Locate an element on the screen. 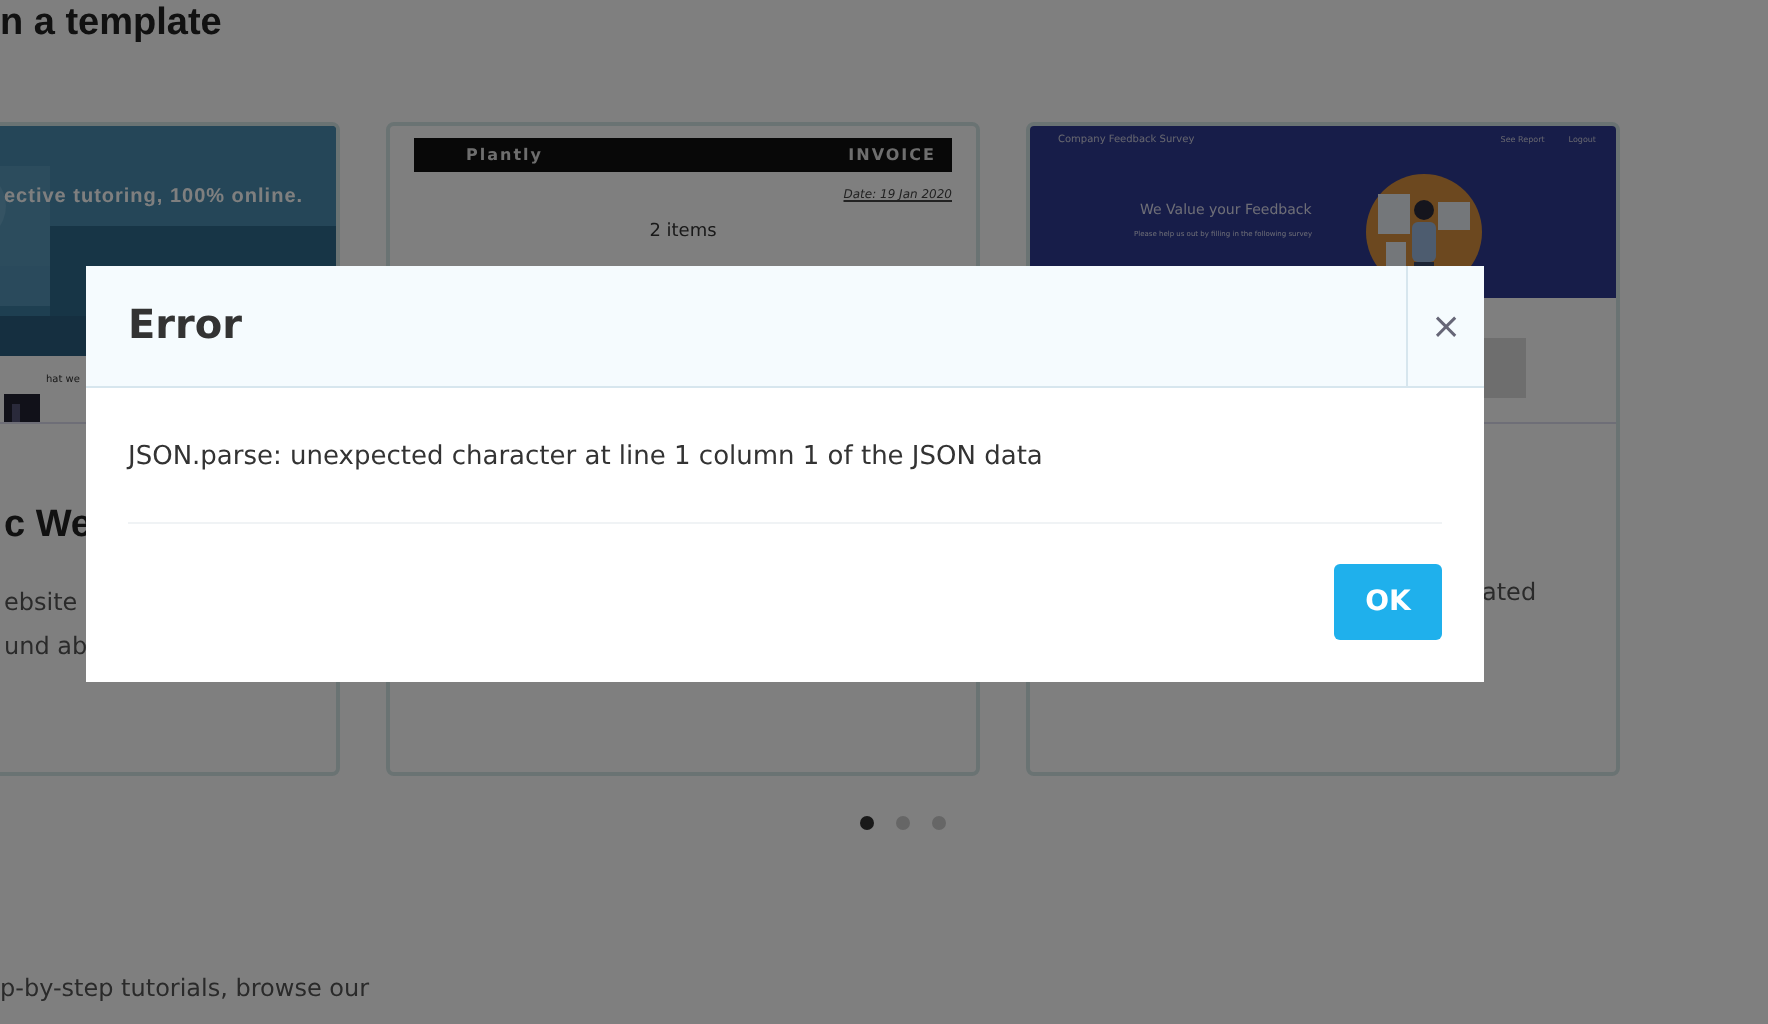  close-button: × is located at coordinates (1445, 326).